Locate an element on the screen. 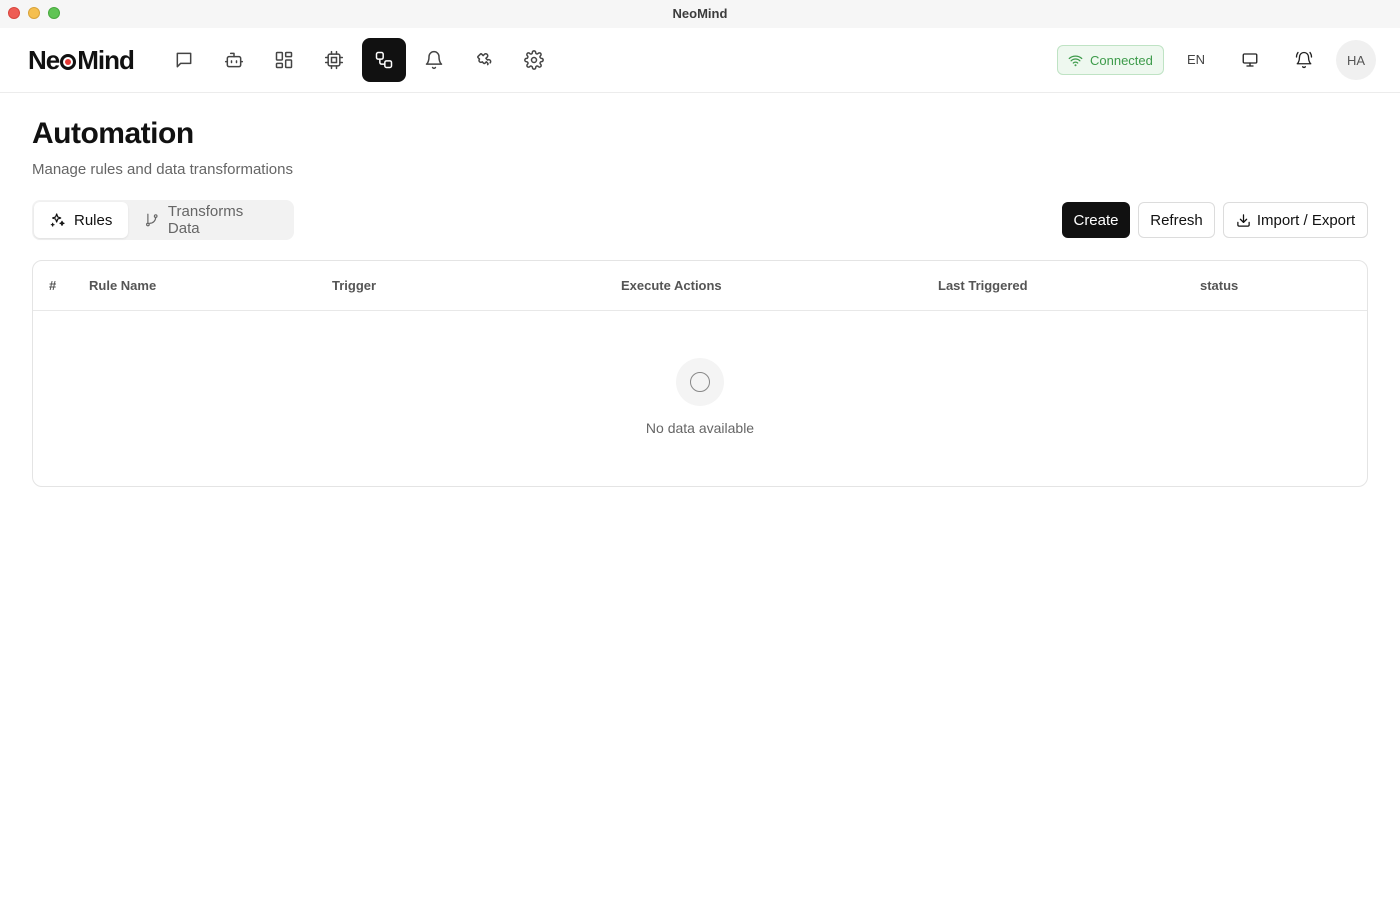  tab-rules-label: Rules is located at coordinates (93, 220).